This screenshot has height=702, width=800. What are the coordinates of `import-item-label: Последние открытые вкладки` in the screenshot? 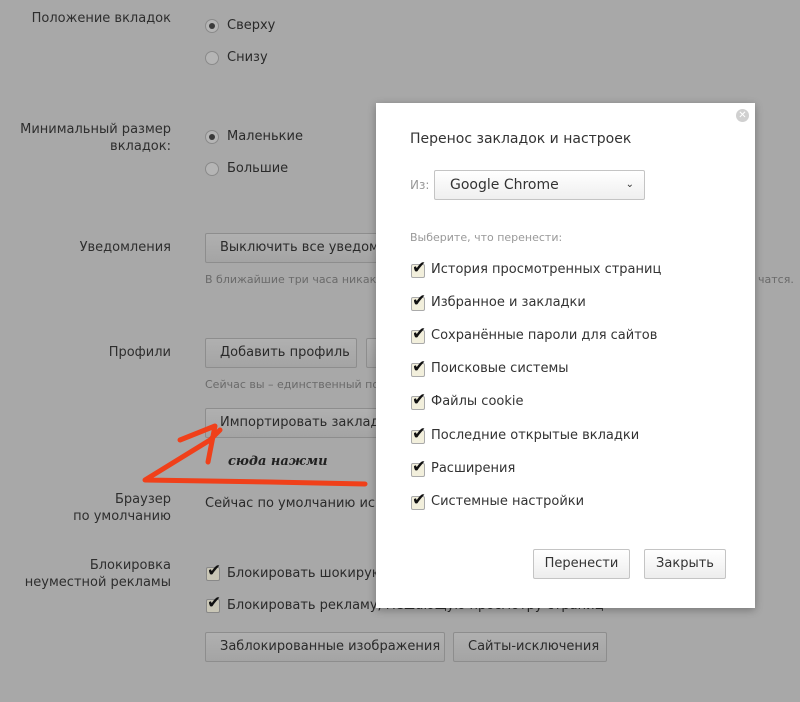 It's located at (535, 435).